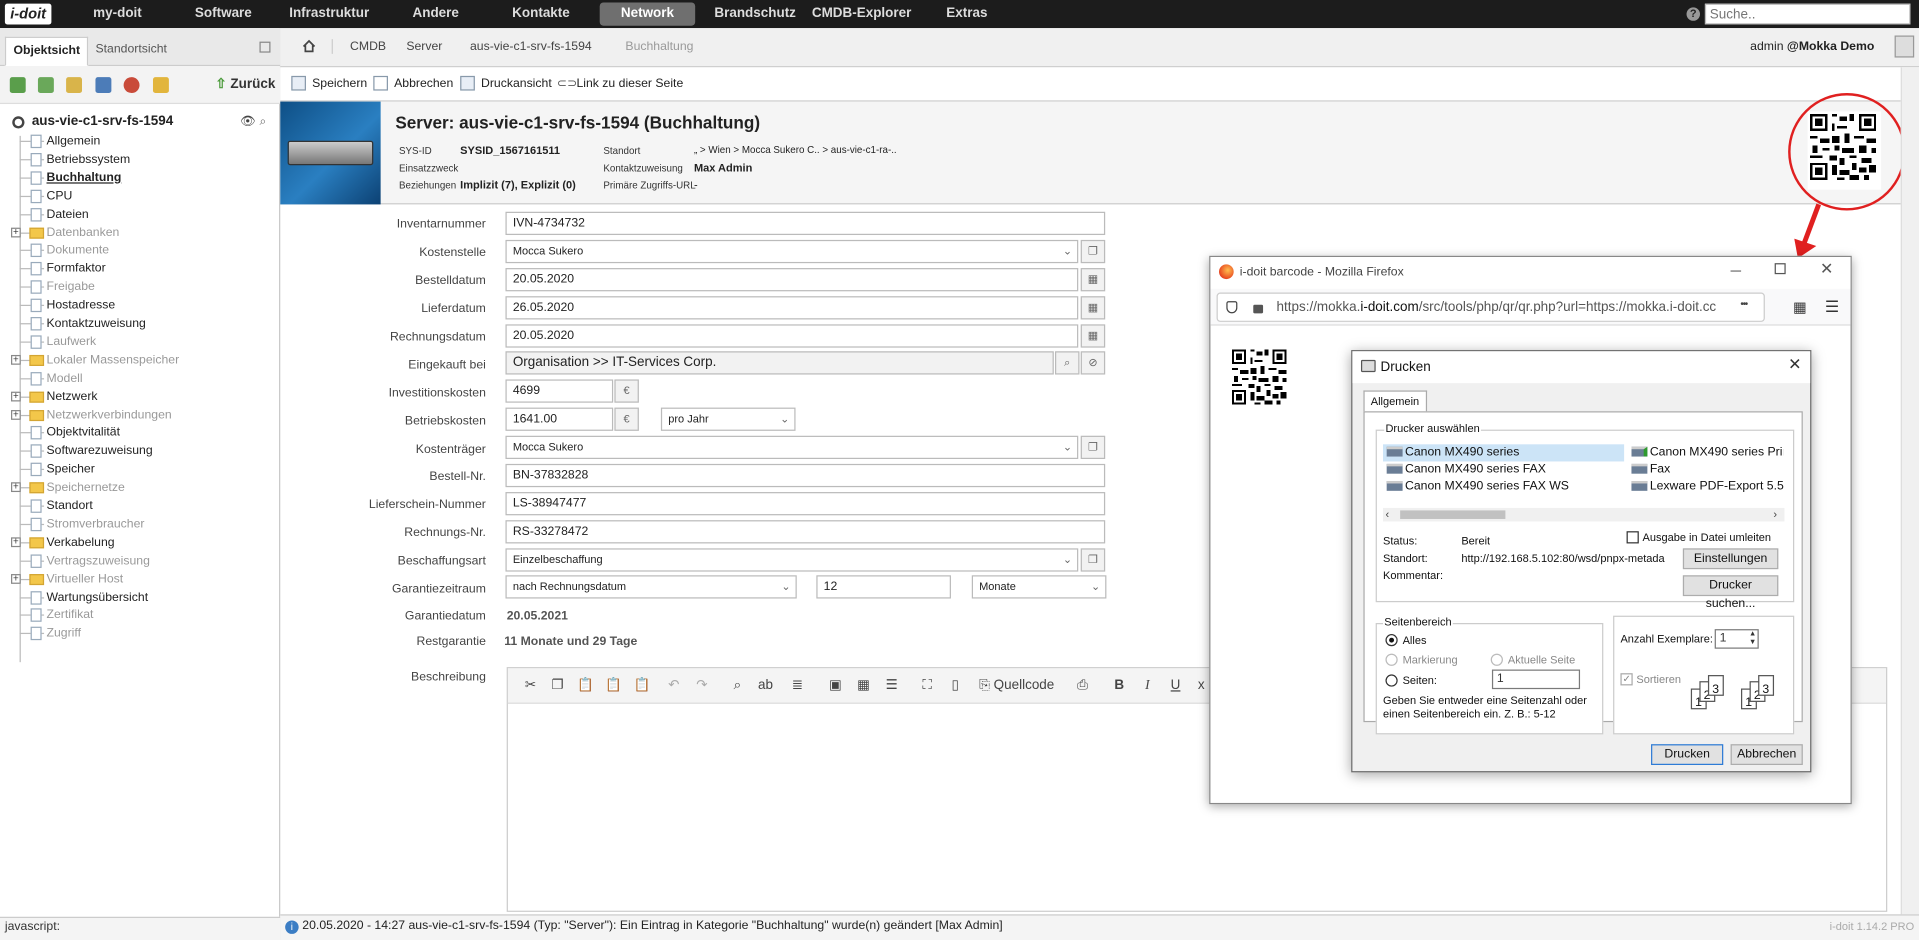  I want to click on nav-andere: Andere, so click(436, 14).